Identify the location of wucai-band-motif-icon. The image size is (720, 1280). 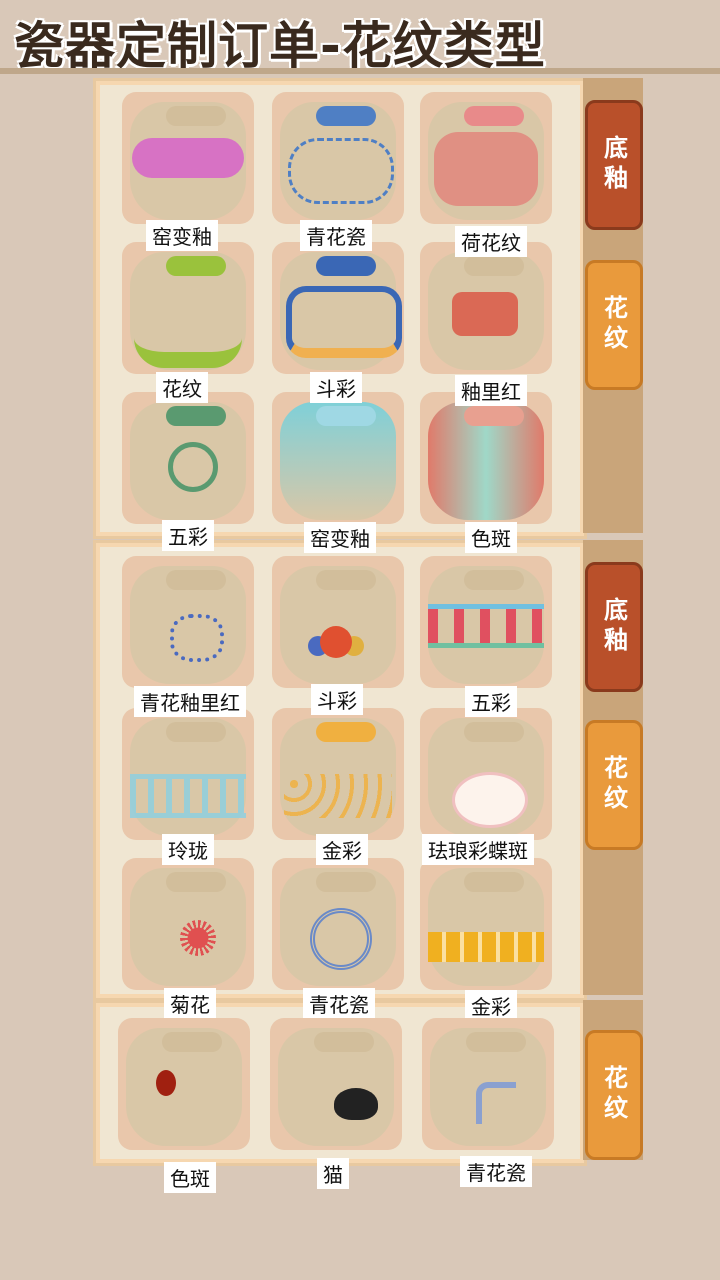
(486, 626).